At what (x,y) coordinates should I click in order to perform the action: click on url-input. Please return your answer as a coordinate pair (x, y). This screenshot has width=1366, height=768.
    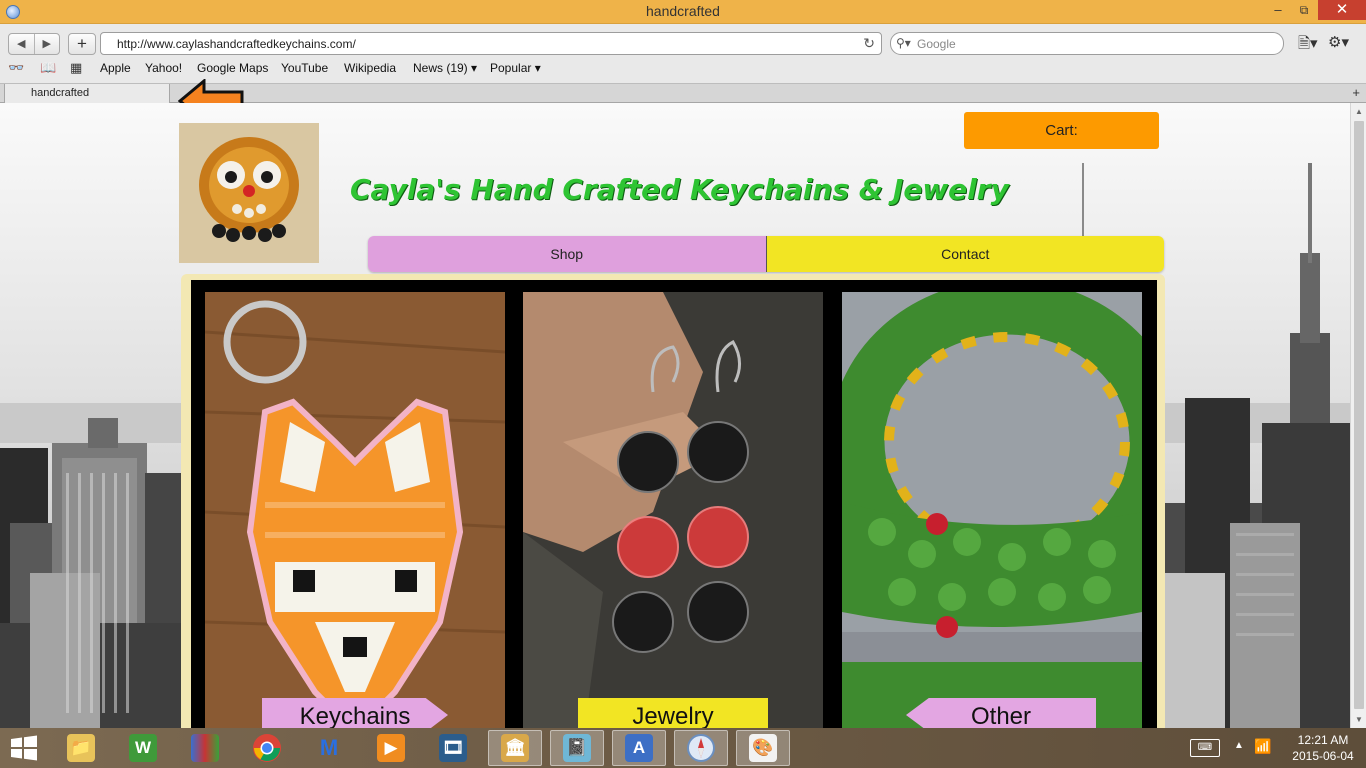
    Looking at the image, I should click on (477, 44).